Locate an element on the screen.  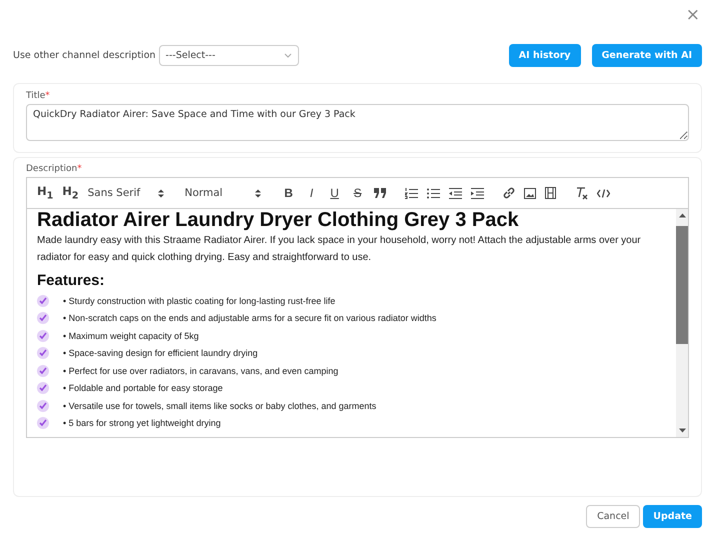
channel-label: Use other channel description is located at coordinates (84, 55).